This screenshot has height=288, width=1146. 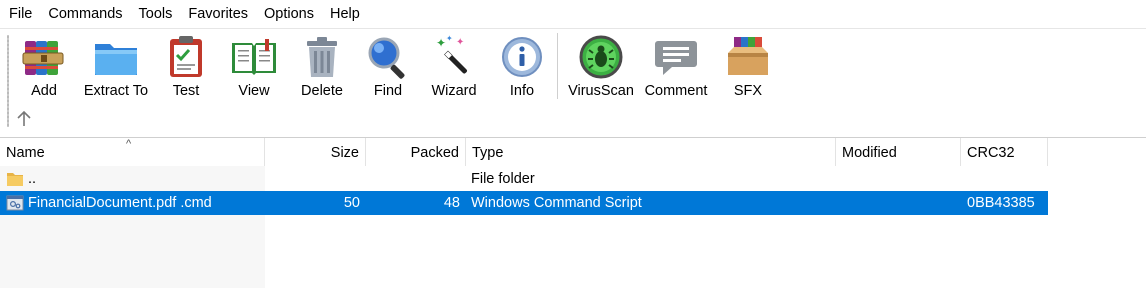 I want to click on menu-file: File, so click(x=20, y=14).